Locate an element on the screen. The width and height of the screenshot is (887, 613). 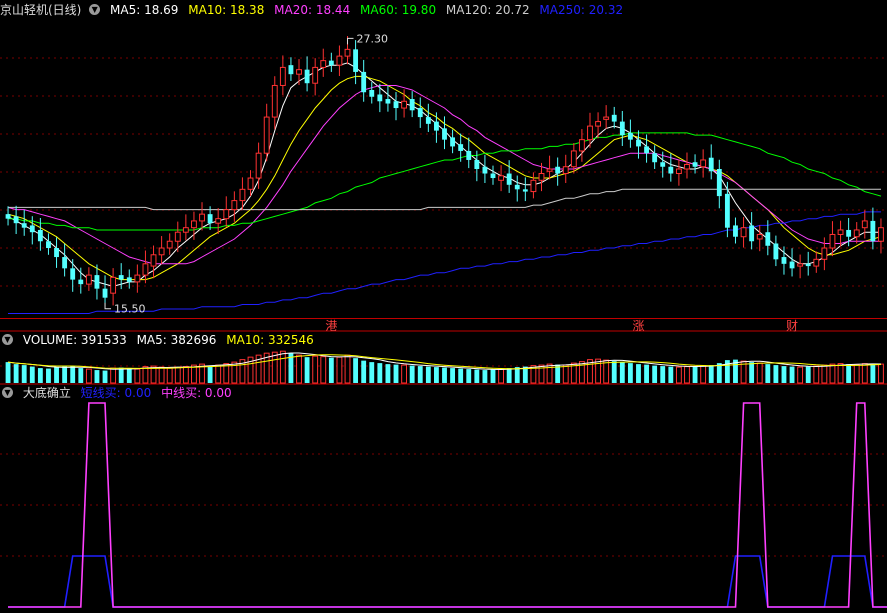
legend-ma120: MA120: 20.72 is located at coordinates (487, 10).